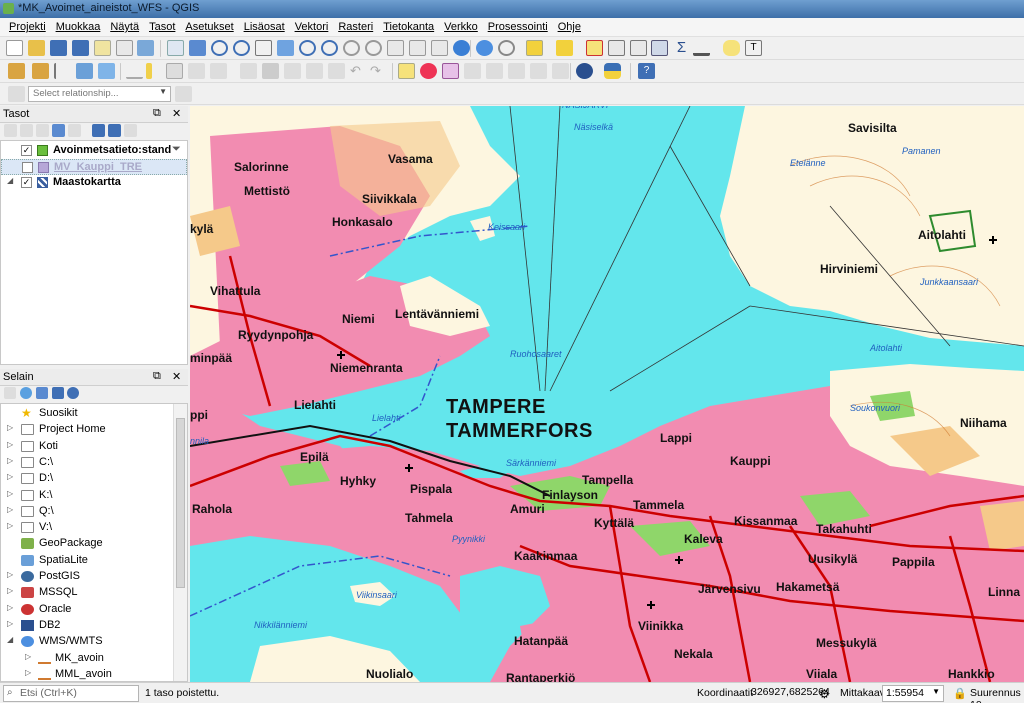  Describe the element at coordinates (87, 414) in the screenshot. I see `browser-item-suosikit: ★ Suosikit` at that location.